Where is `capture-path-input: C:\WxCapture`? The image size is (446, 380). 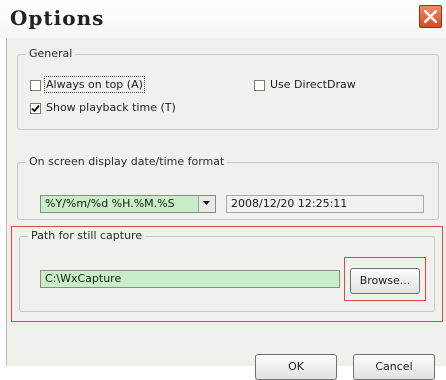
capture-path-input: C:\WxCapture is located at coordinates (190, 279).